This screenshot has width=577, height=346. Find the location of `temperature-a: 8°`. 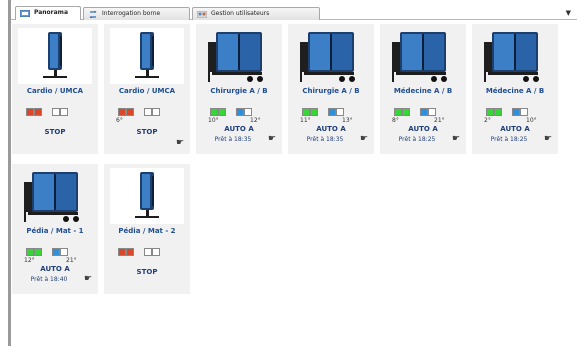

temperature-a: 8° is located at coordinates (395, 120).